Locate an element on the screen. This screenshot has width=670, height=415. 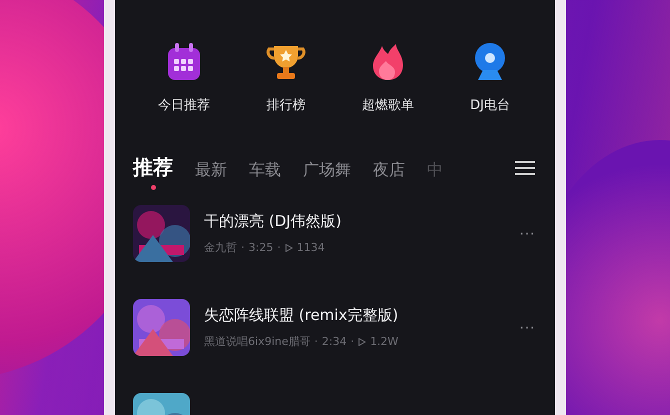
song-title: 干的漂亮 (DJ伟然版) is located at coordinates (355, 221).